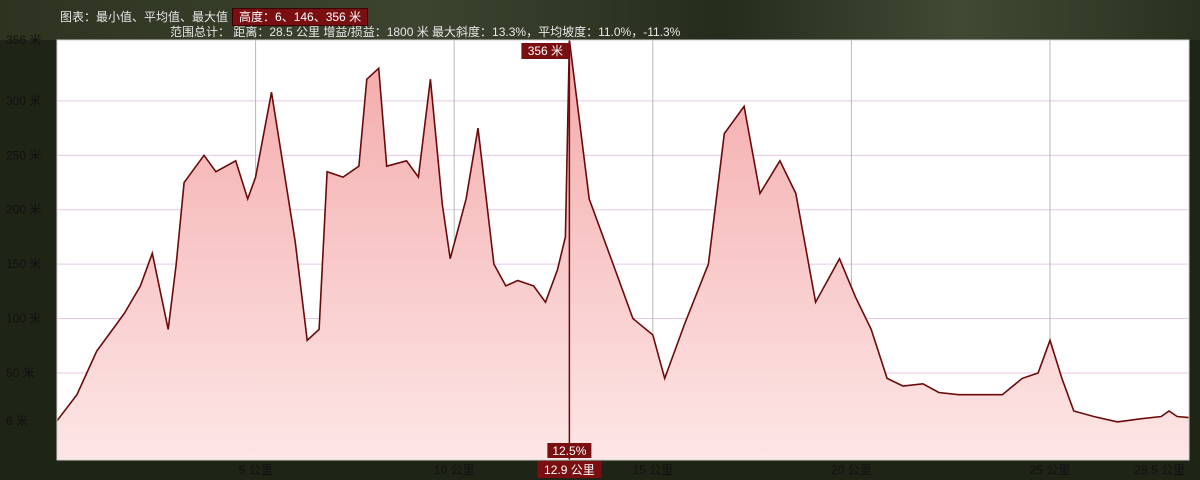 The image size is (1200, 480). I want to click on cursor-distance-label: 12.9 公里, so click(569, 470).